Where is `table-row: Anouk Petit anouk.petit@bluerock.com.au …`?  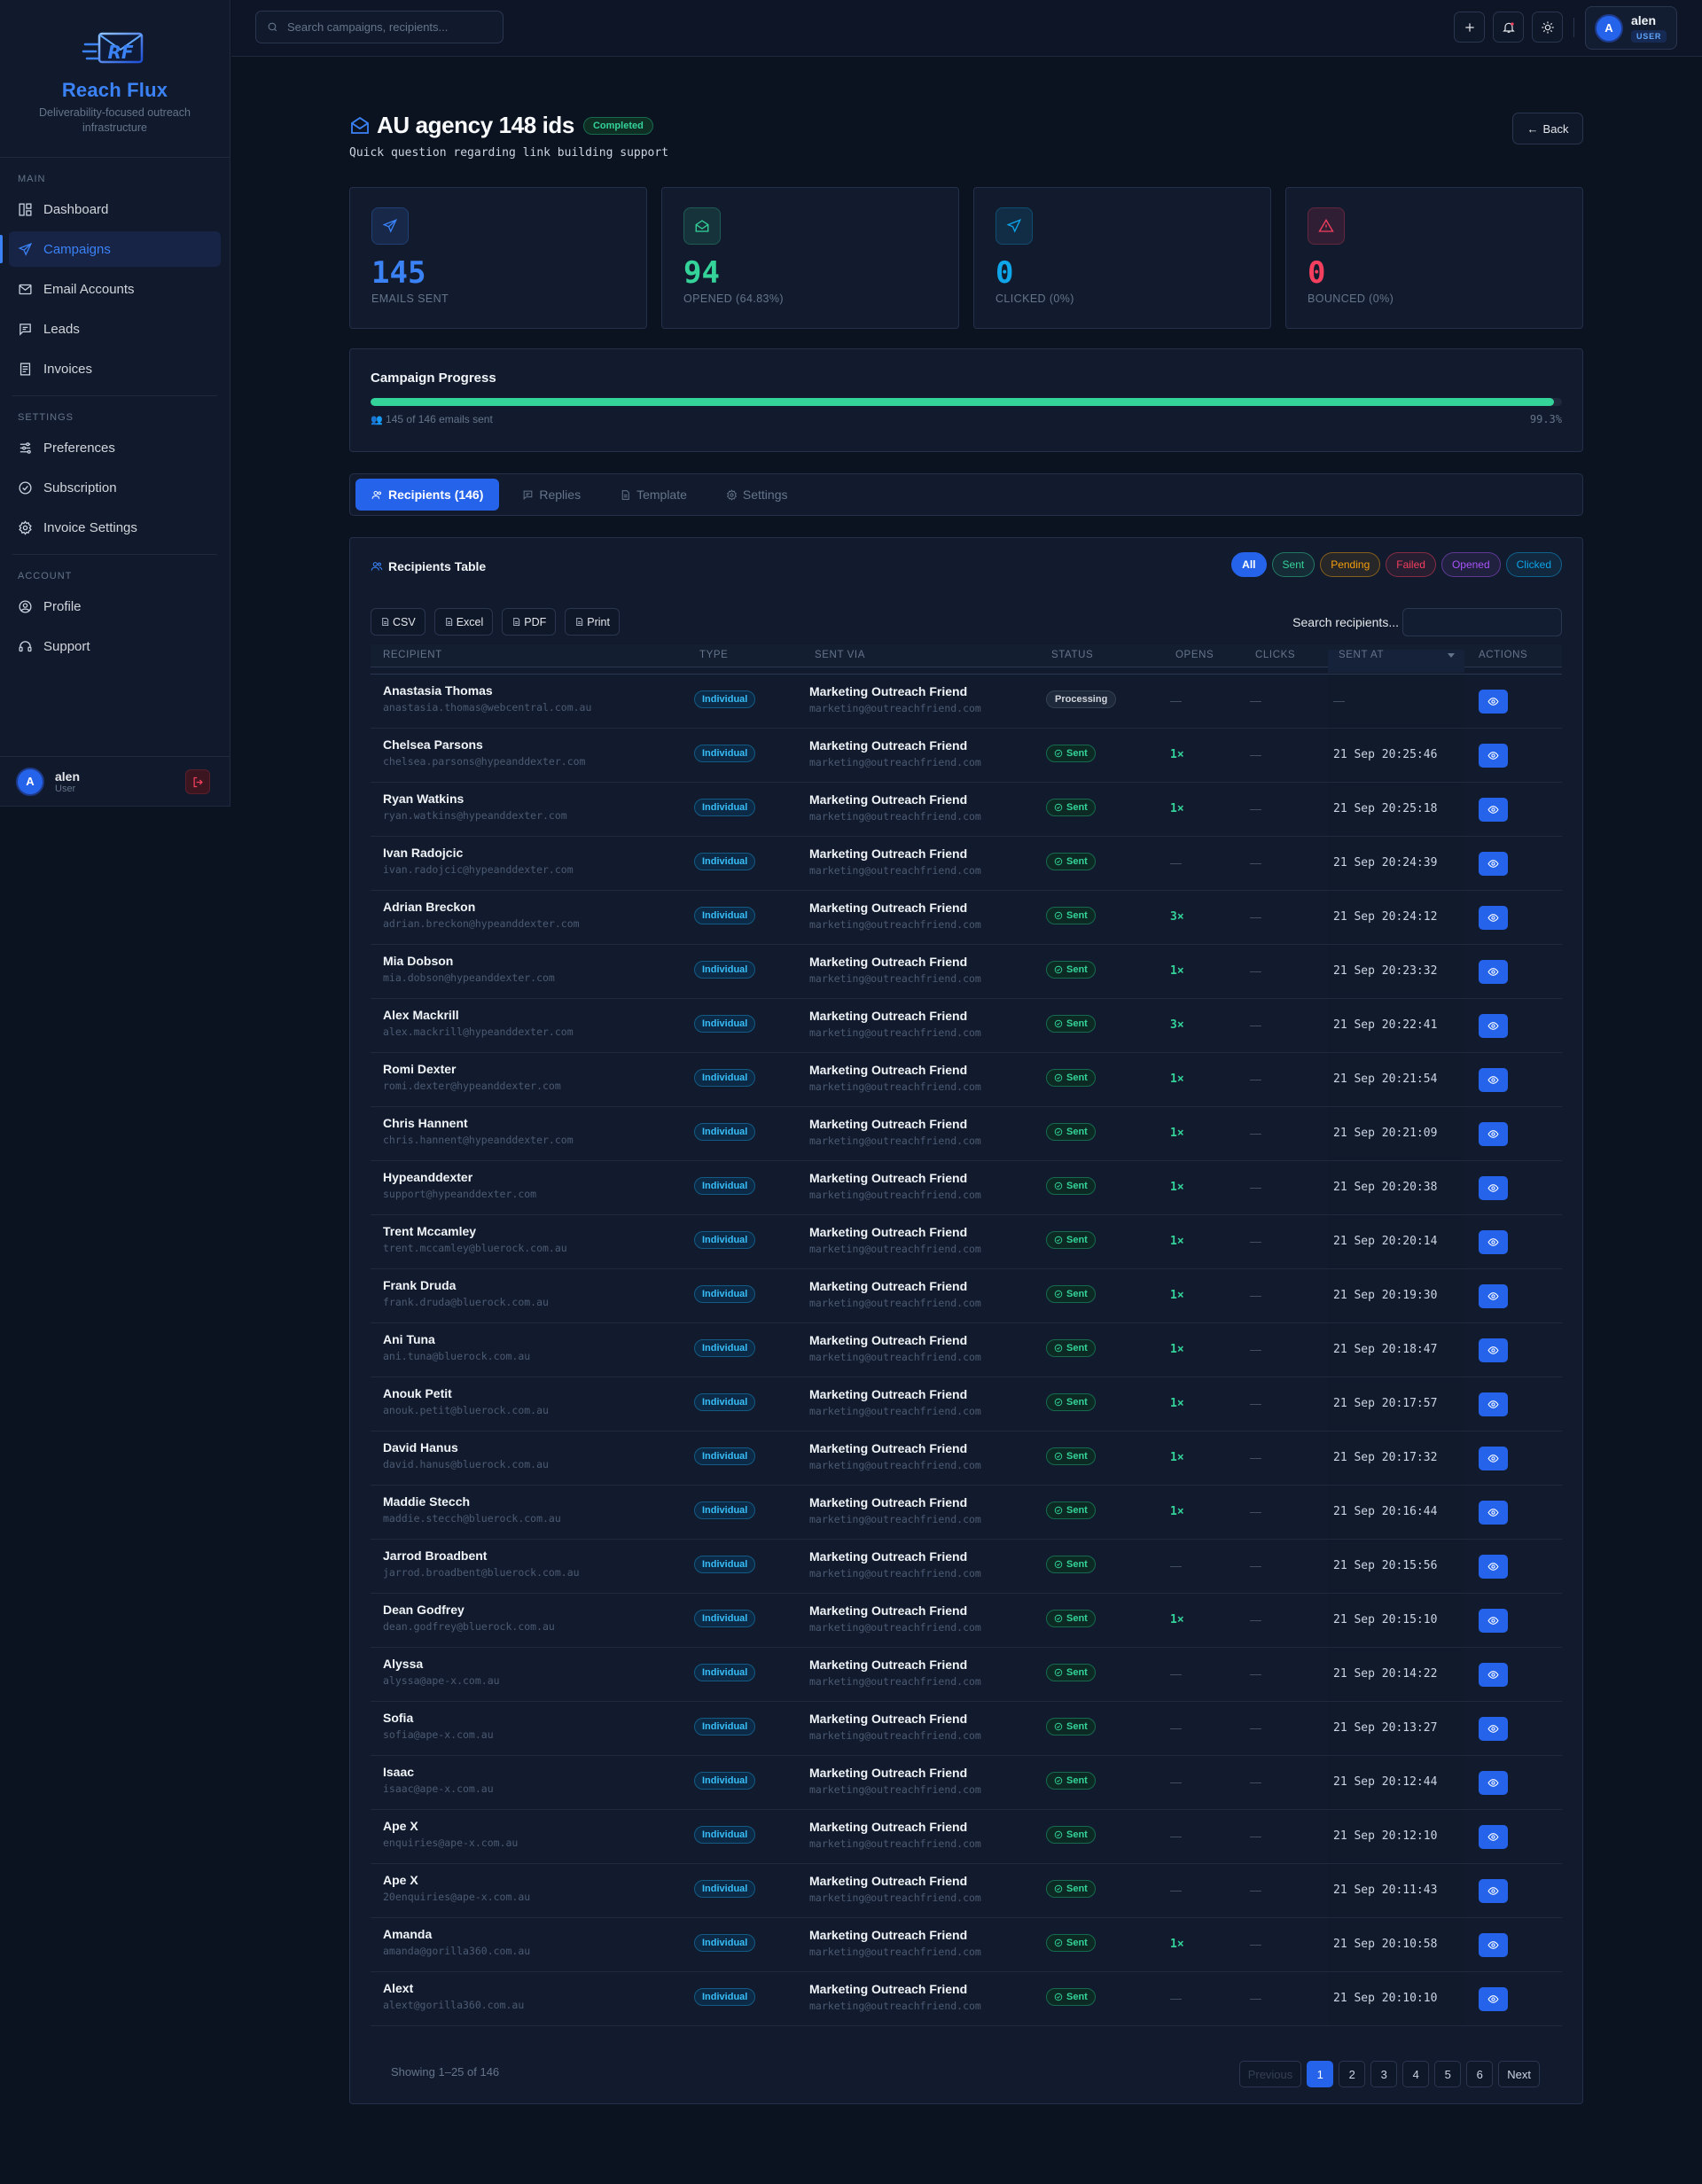 table-row: Anouk Petit anouk.petit@bluerock.com.au … is located at coordinates (967, 1404).